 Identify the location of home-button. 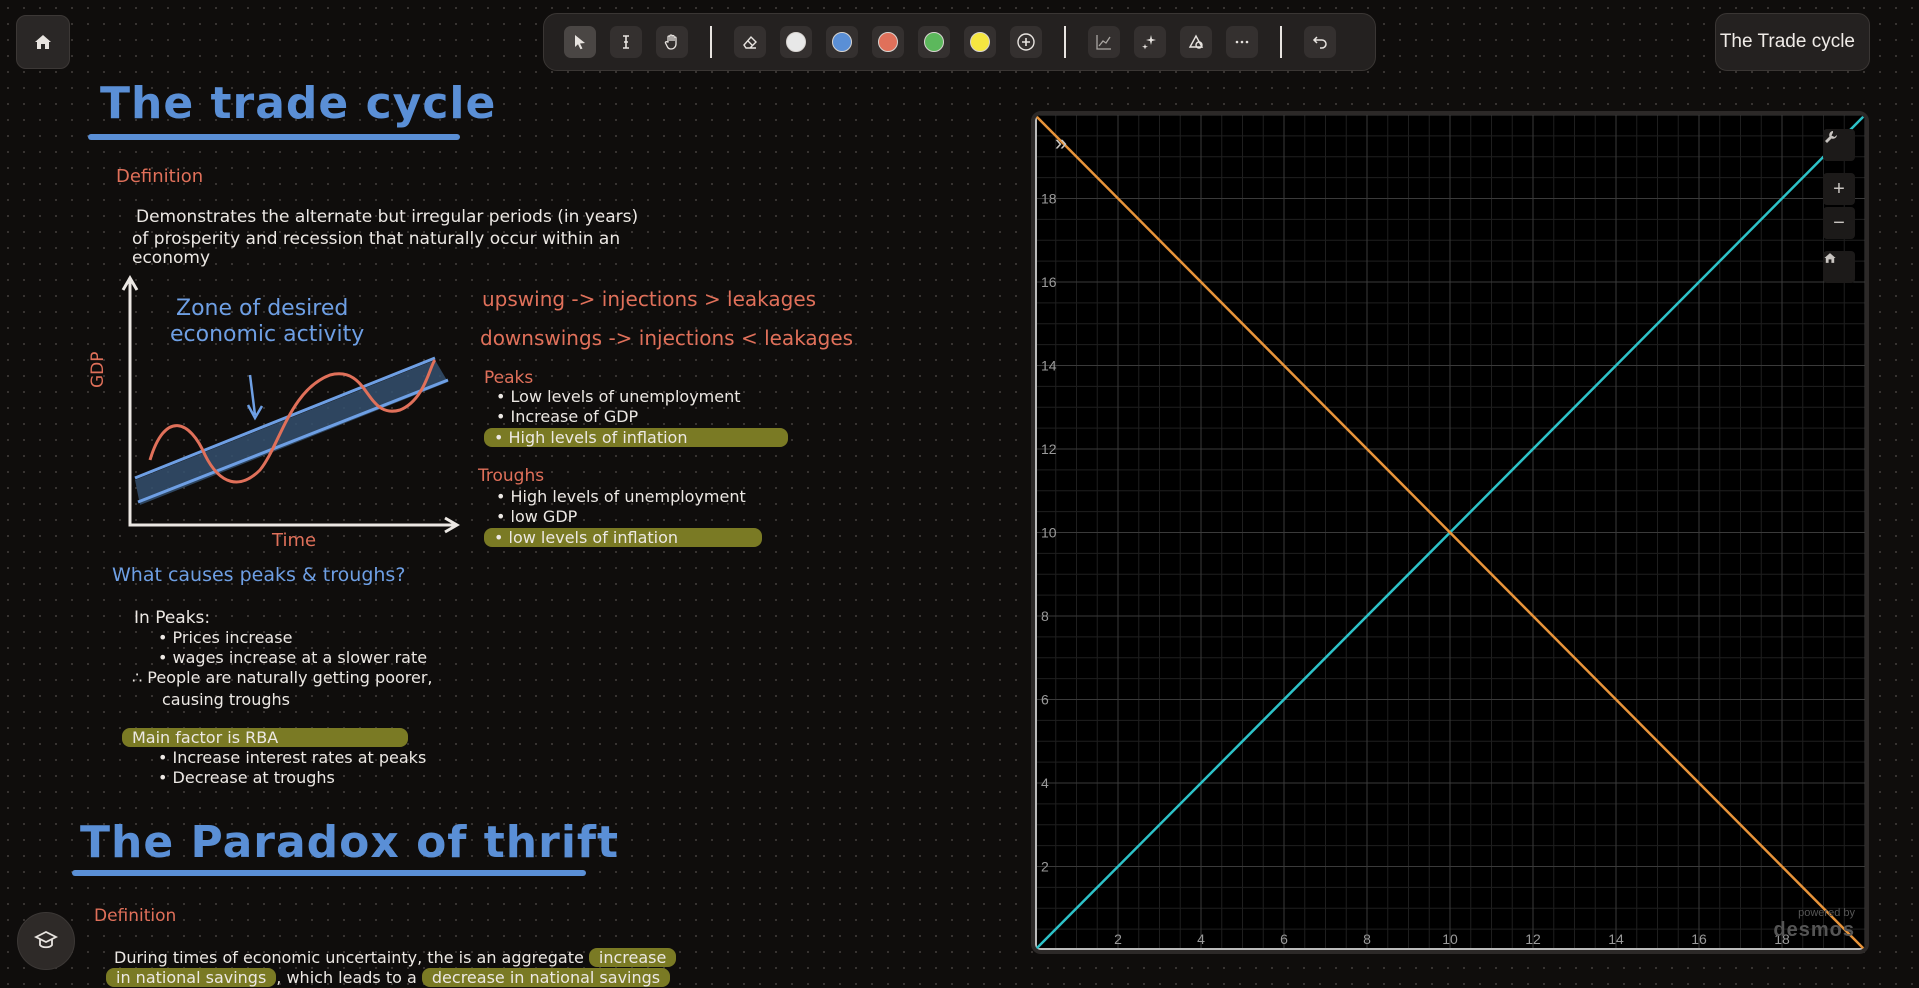
(43, 42).